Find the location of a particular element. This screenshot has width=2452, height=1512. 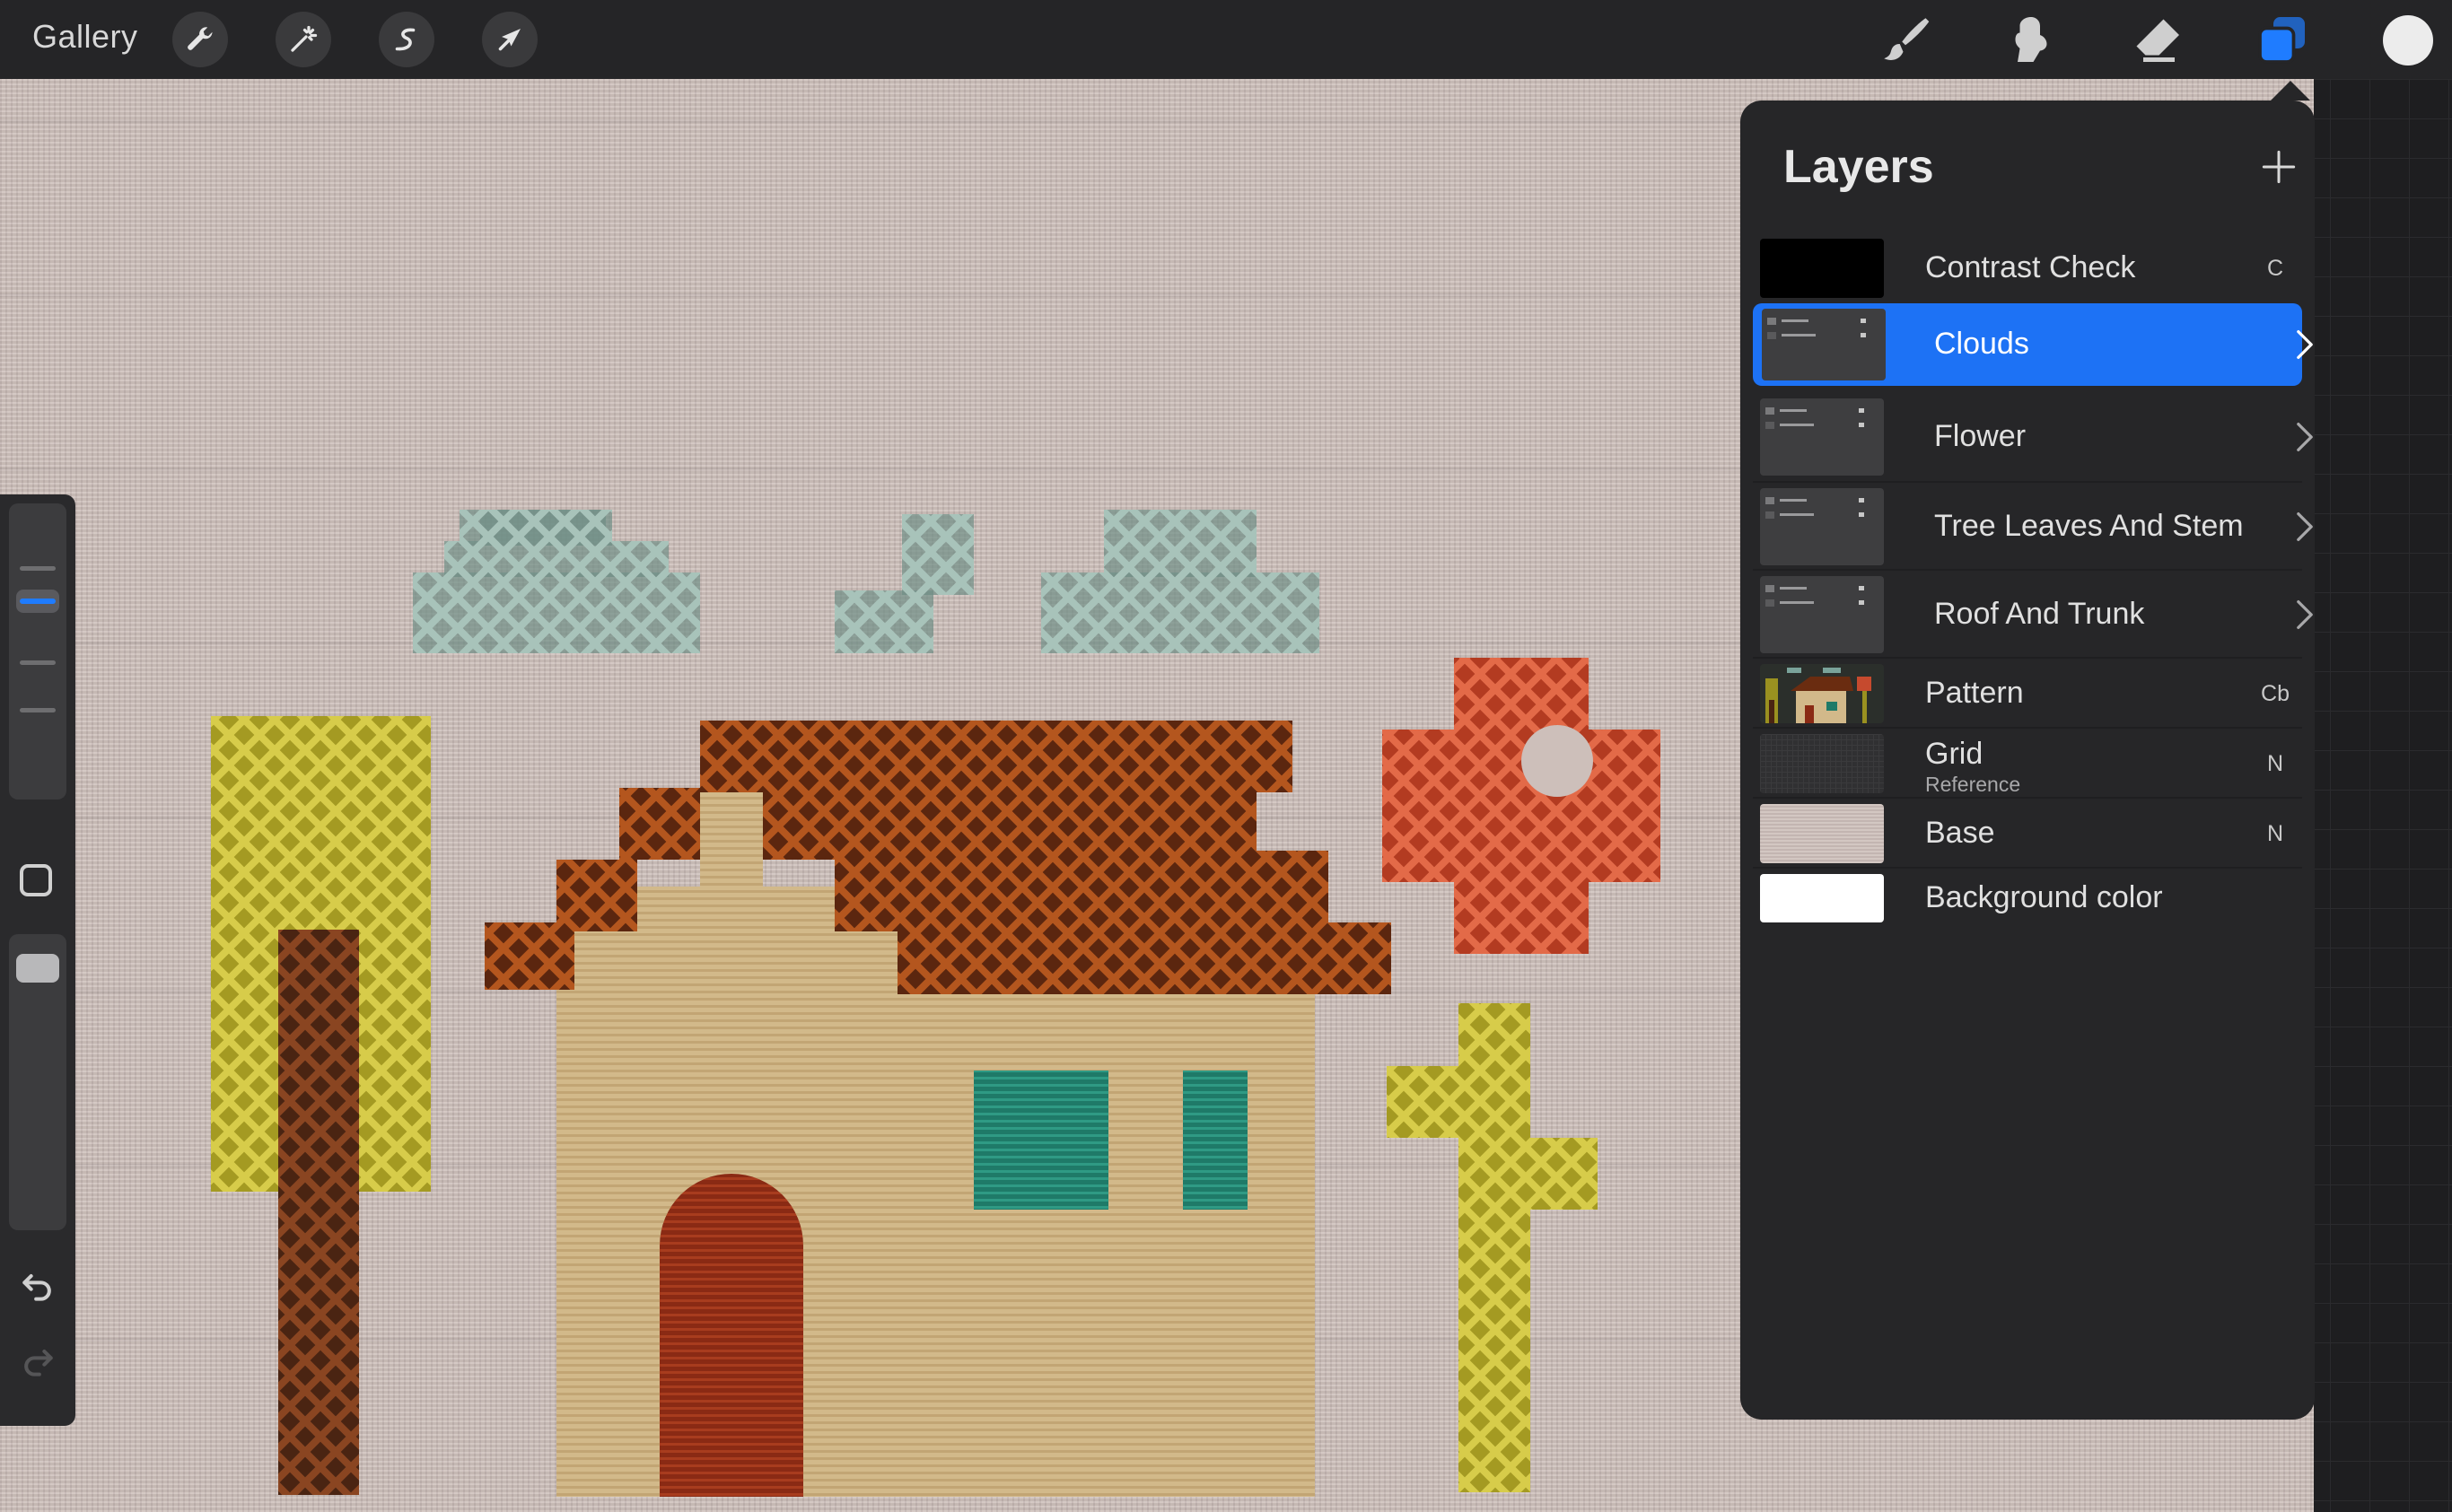

magic-wand-icon is located at coordinates (305, 38).